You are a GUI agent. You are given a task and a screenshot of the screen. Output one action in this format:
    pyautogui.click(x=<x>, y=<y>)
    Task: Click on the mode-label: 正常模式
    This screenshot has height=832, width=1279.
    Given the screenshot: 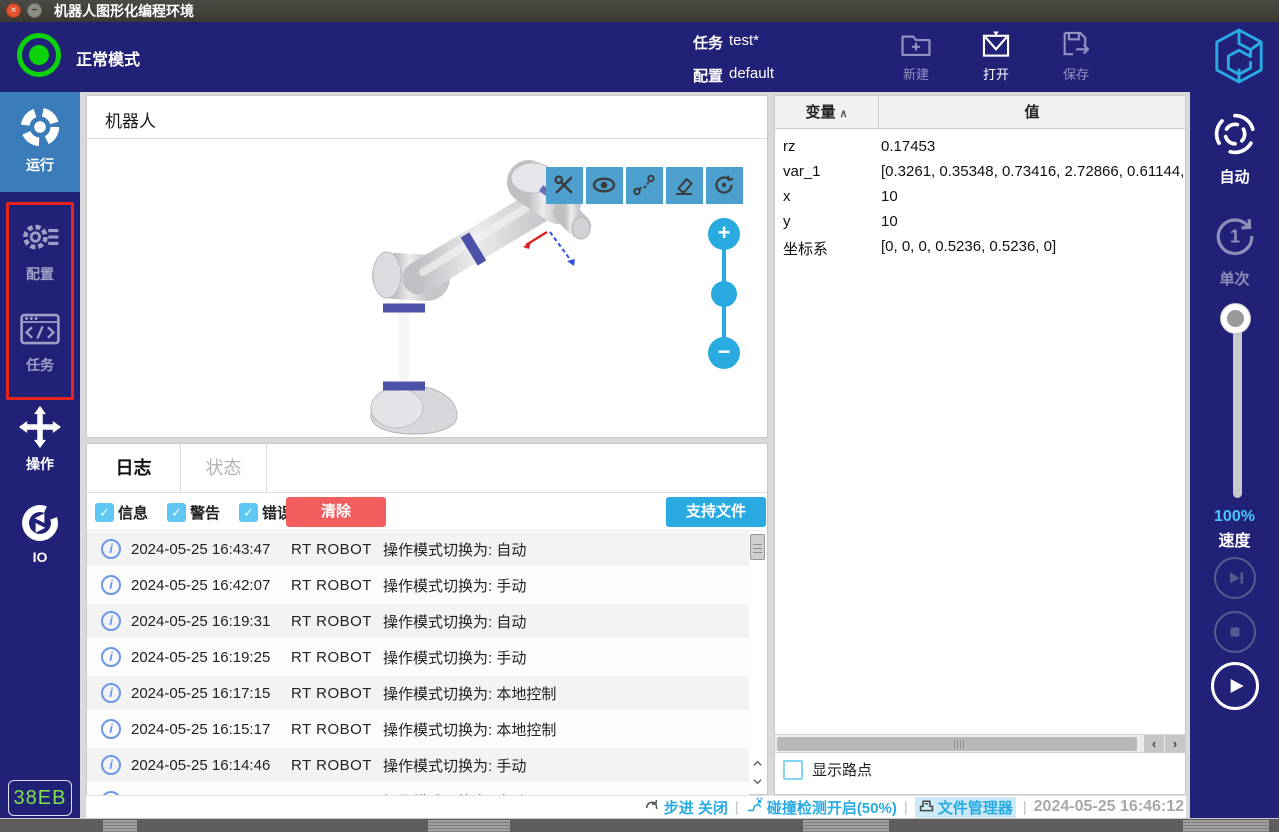 What is the action you would take?
    pyautogui.click(x=108, y=60)
    